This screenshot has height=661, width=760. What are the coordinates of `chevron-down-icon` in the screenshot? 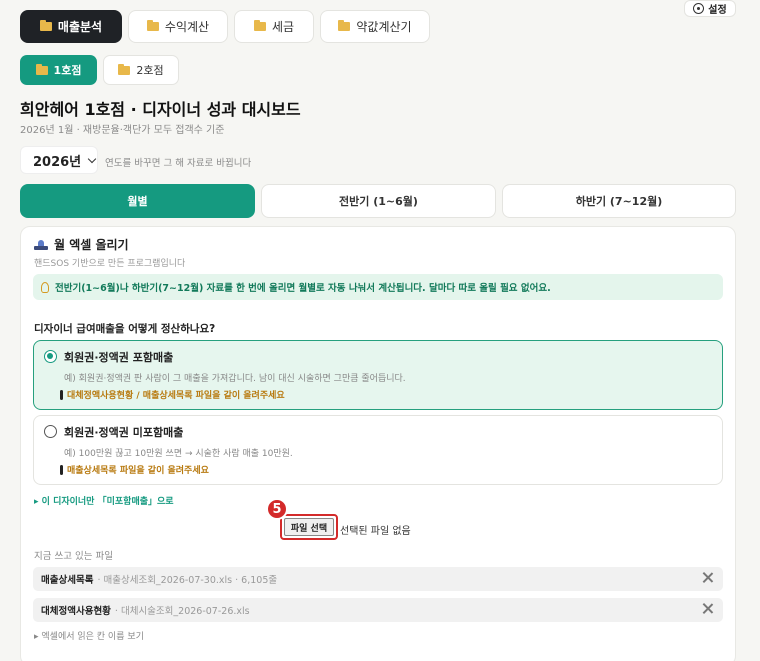 It's located at (92, 158).